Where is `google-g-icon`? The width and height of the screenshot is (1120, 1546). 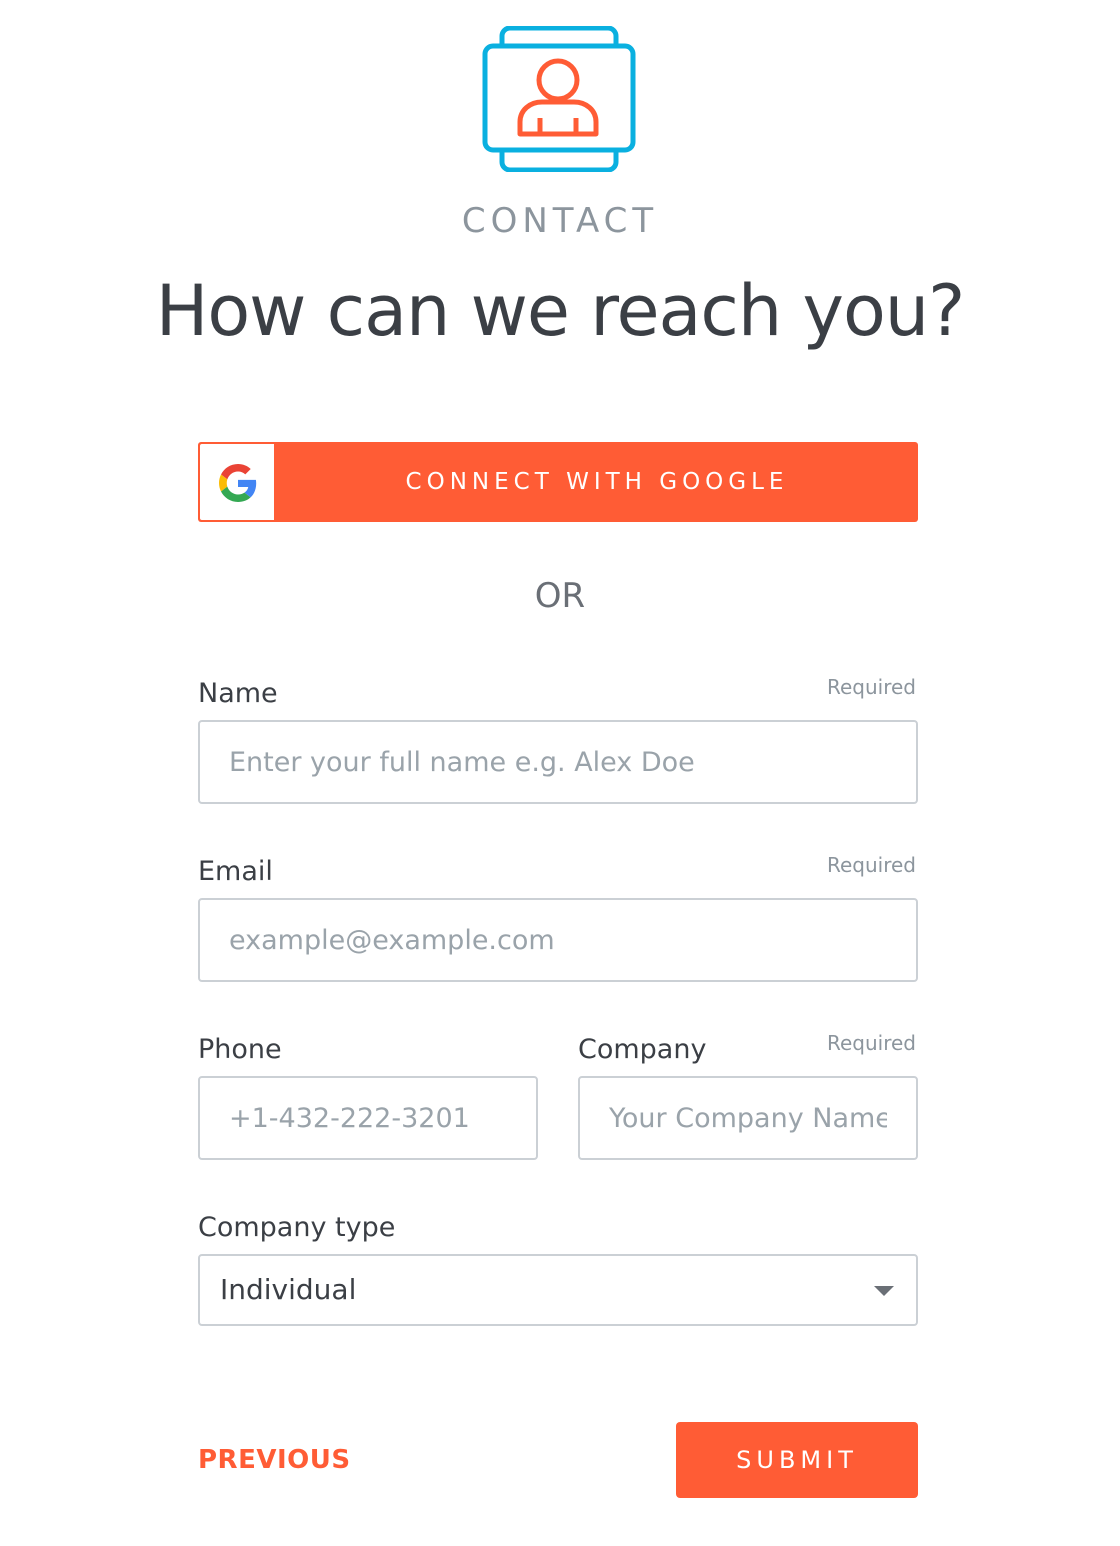 google-g-icon is located at coordinates (238, 483).